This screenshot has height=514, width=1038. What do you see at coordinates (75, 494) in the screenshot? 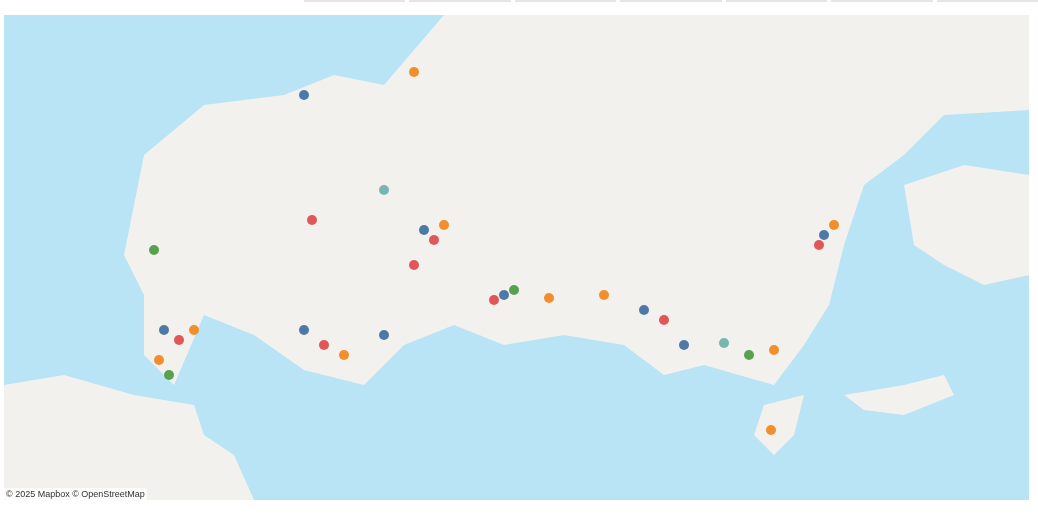
I see `map-attribution: © 2025 Mapbox © OpenStreetMap` at bounding box center [75, 494].